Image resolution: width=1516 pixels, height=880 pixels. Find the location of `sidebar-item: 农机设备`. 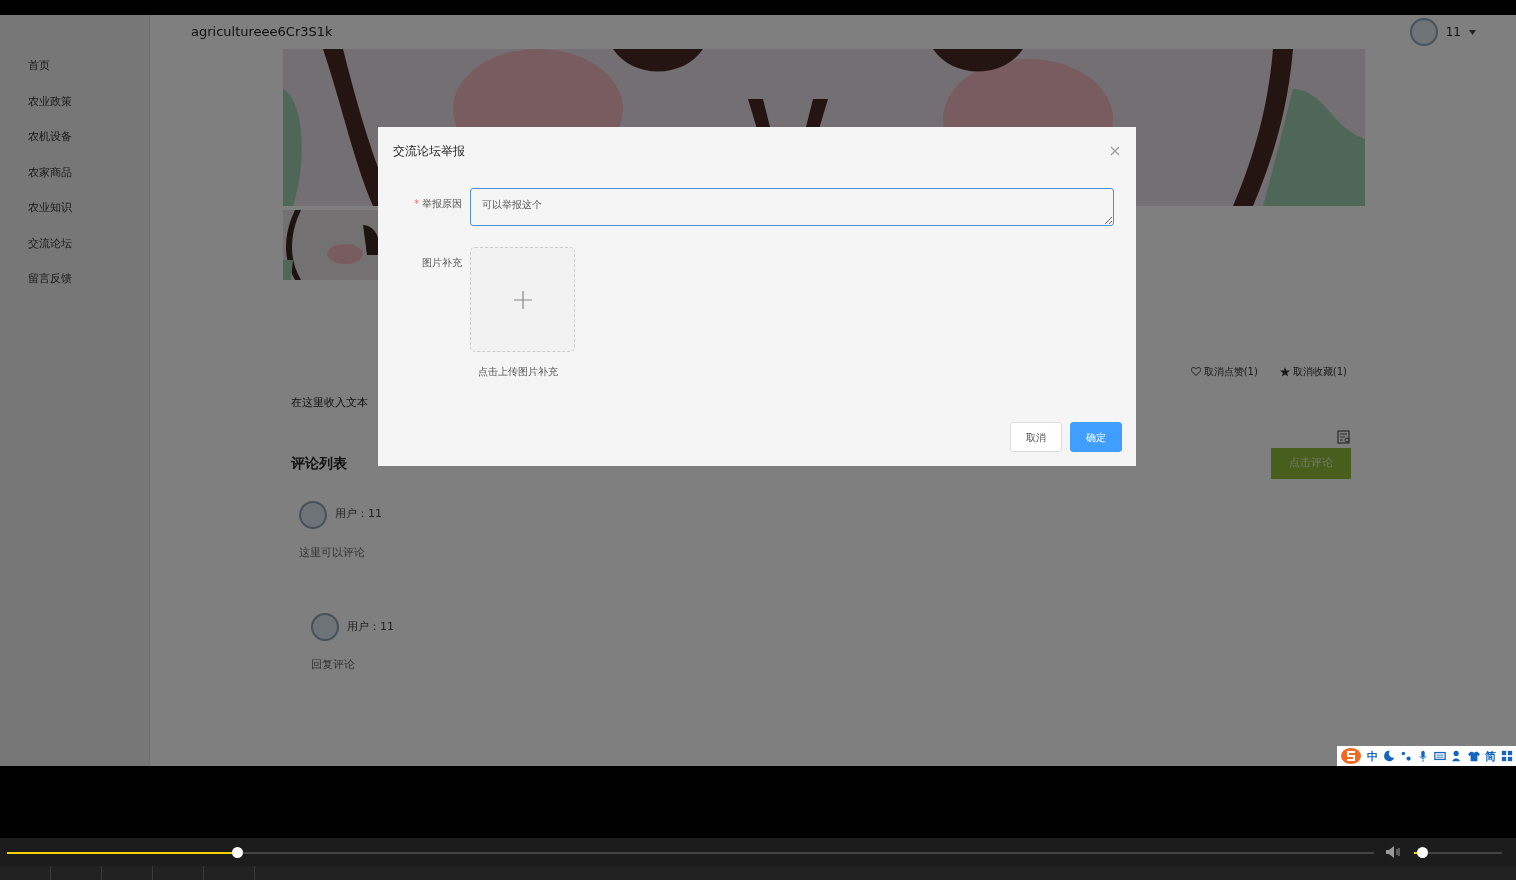

sidebar-item: 农机设备 is located at coordinates (74, 140).